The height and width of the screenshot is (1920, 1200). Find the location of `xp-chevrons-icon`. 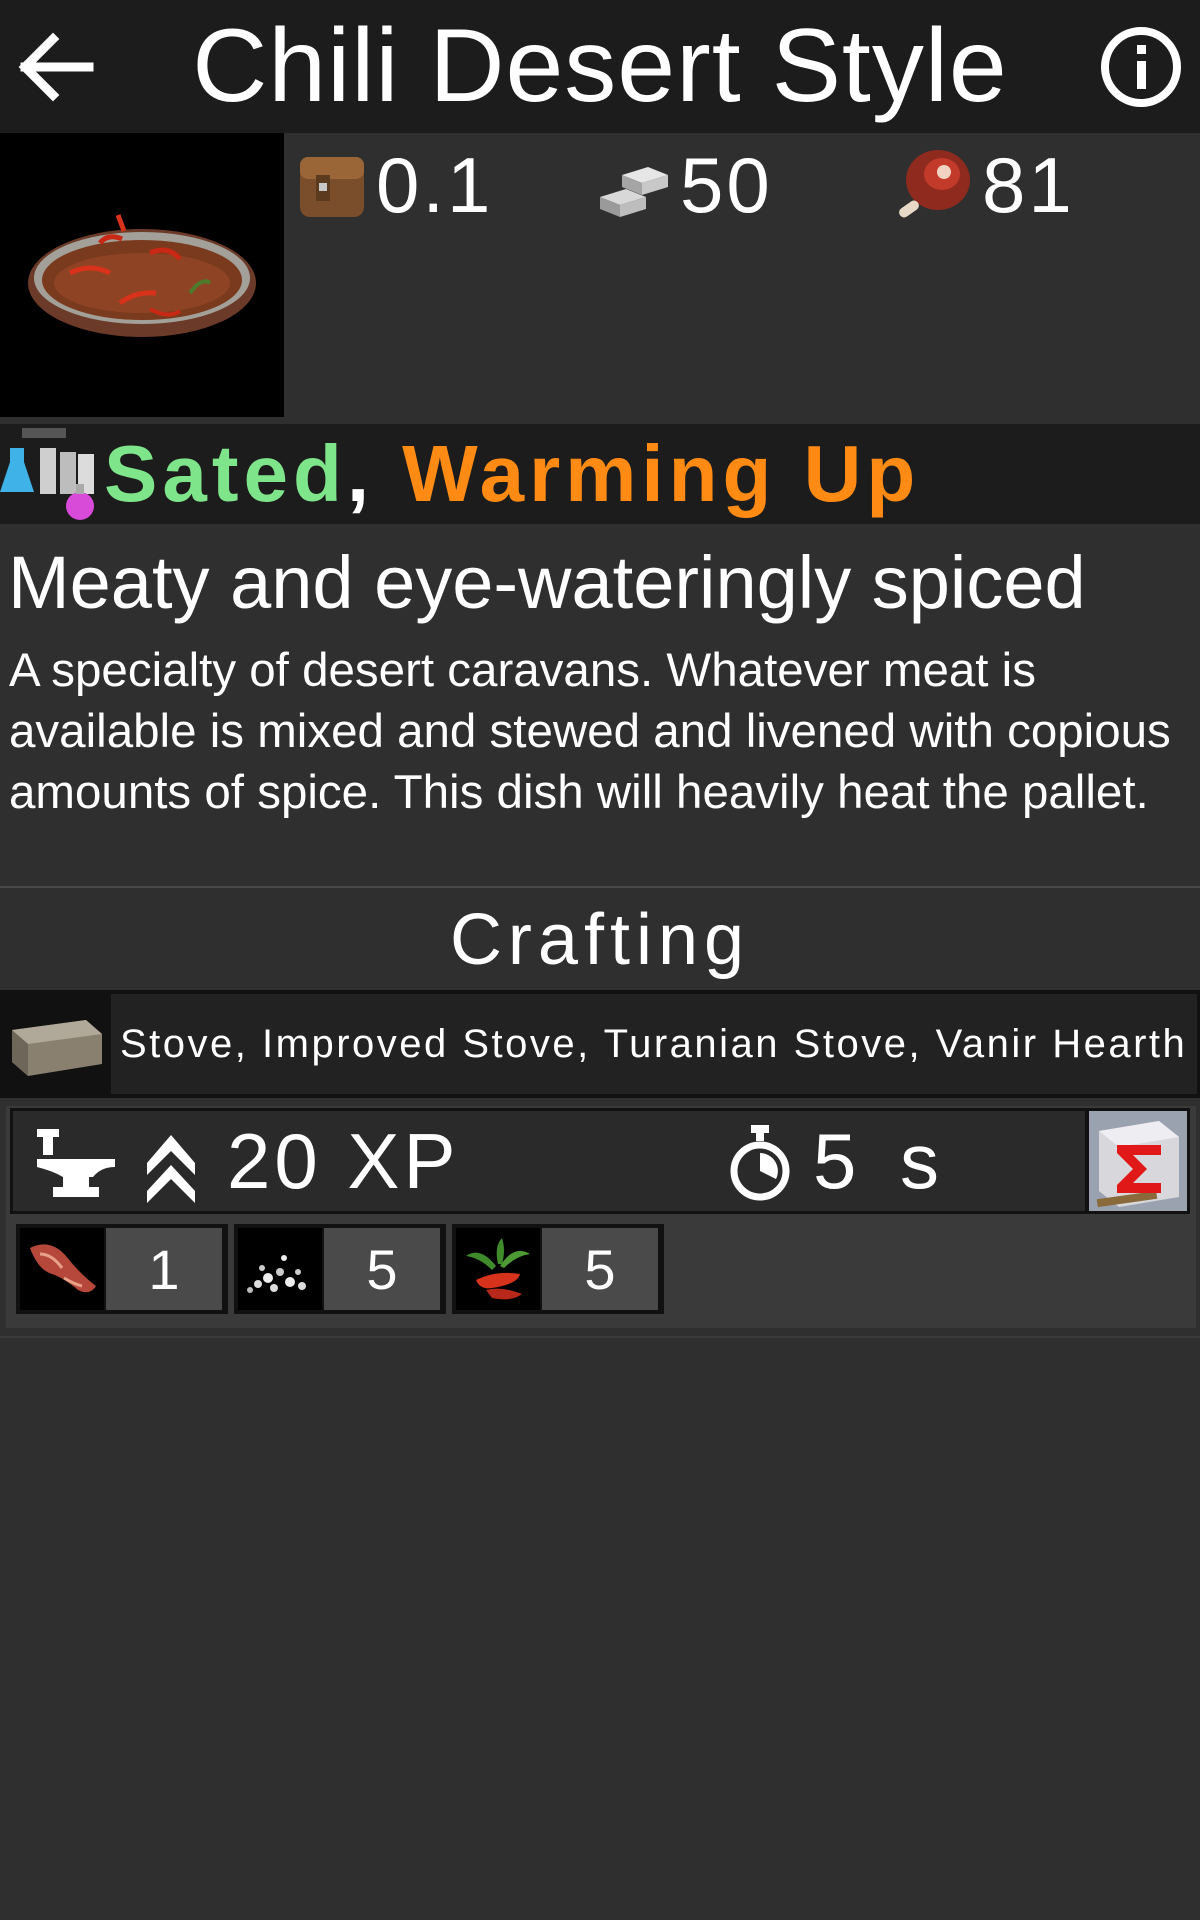

xp-chevrons-icon is located at coordinates (171, 1169).